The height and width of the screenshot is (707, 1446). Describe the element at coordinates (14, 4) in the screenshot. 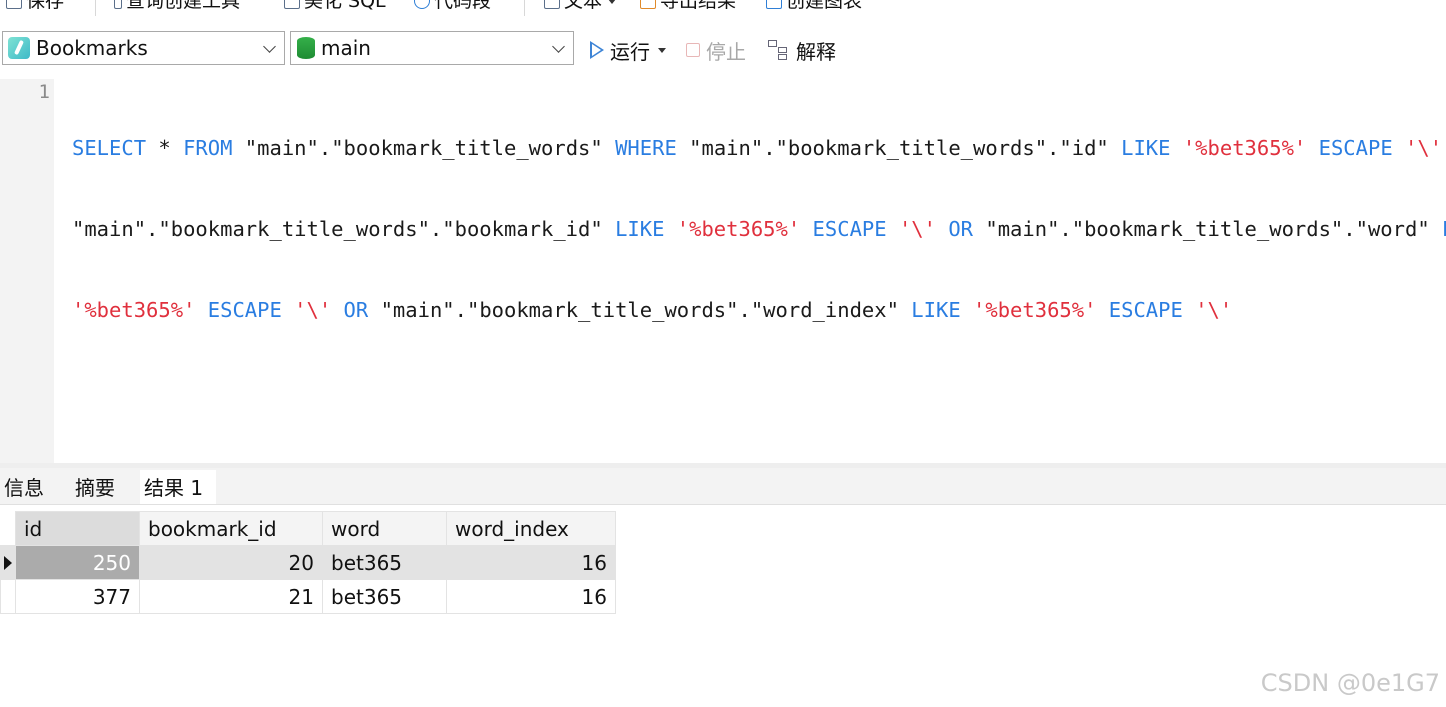

I see `save-icon` at that location.